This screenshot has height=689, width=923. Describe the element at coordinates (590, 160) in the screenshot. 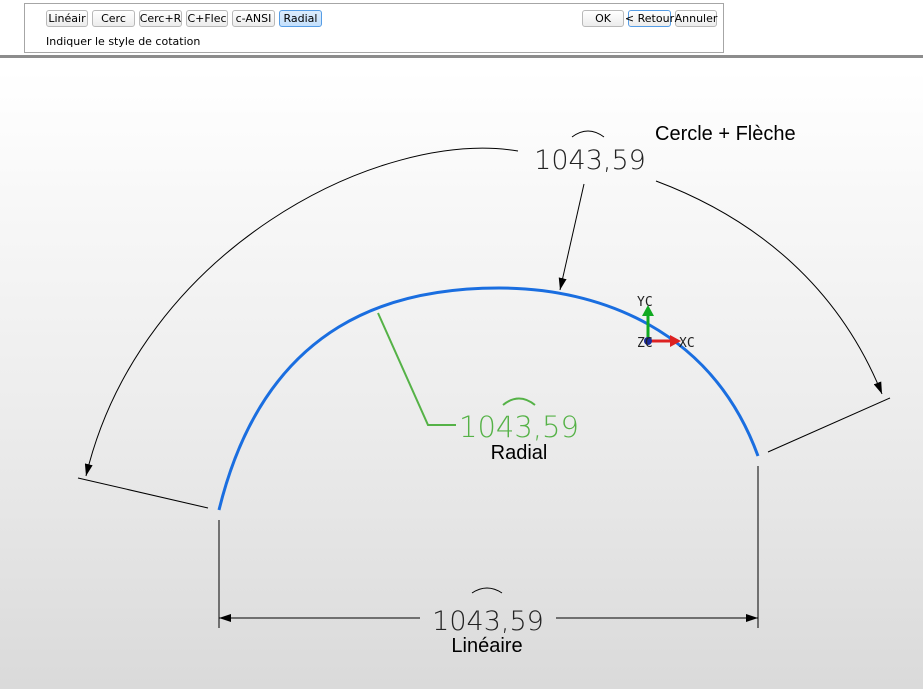

I see `arc-dim-value: 1043,59` at that location.